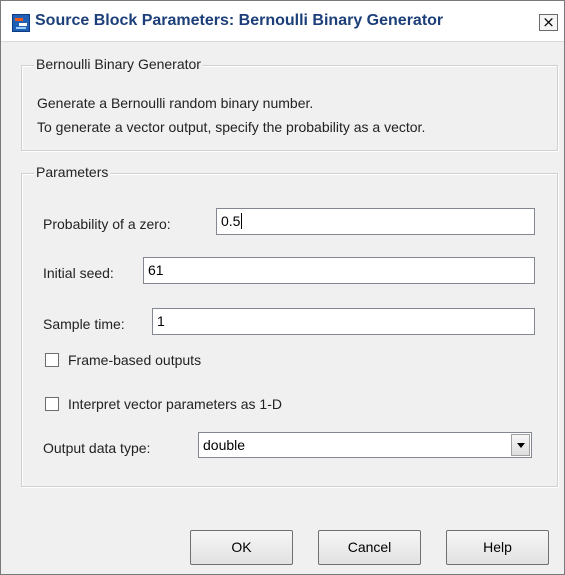 The height and width of the screenshot is (575, 565). Describe the element at coordinates (161, 321) in the screenshot. I see `sample-time-value: 1` at that location.